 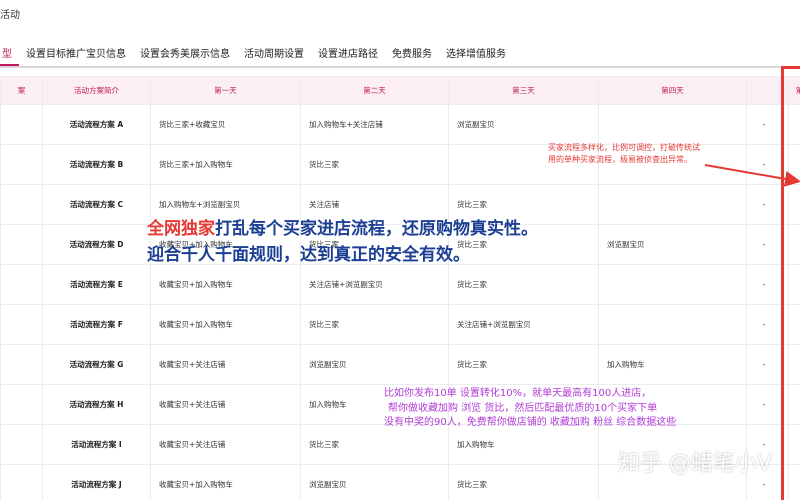 I want to click on table-row: 活动流程方案 F 收藏宝贝+加入购物车 货比三家 关注店铺+浏览副宝贝 -, so click(x=400, y=324).